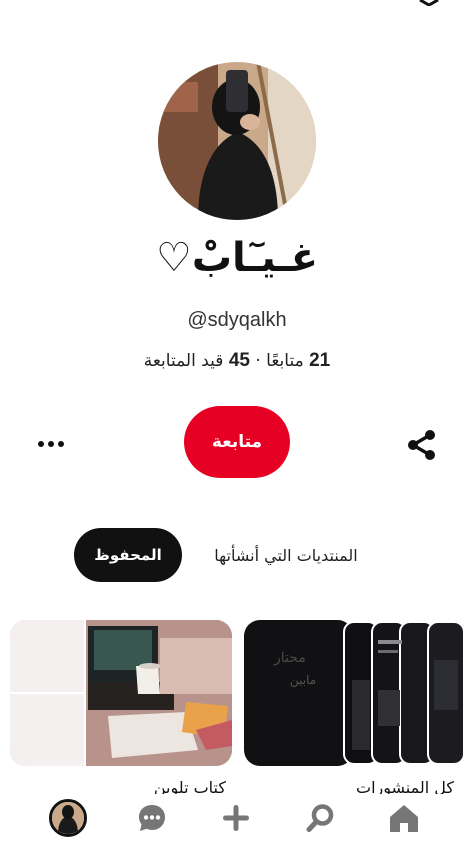 The height and width of the screenshot is (842, 474). What do you see at coordinates (303, 680) in the screenshot?
I see `svg-text: مابين` at bounding box center [303, 680].